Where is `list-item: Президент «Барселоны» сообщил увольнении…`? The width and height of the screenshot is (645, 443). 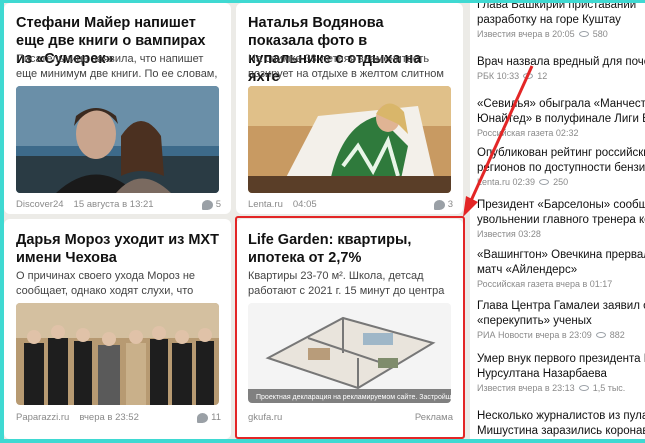 list-item: Президент «Барселоны» сообщил увольнении… is located at coordinates (561, 218).